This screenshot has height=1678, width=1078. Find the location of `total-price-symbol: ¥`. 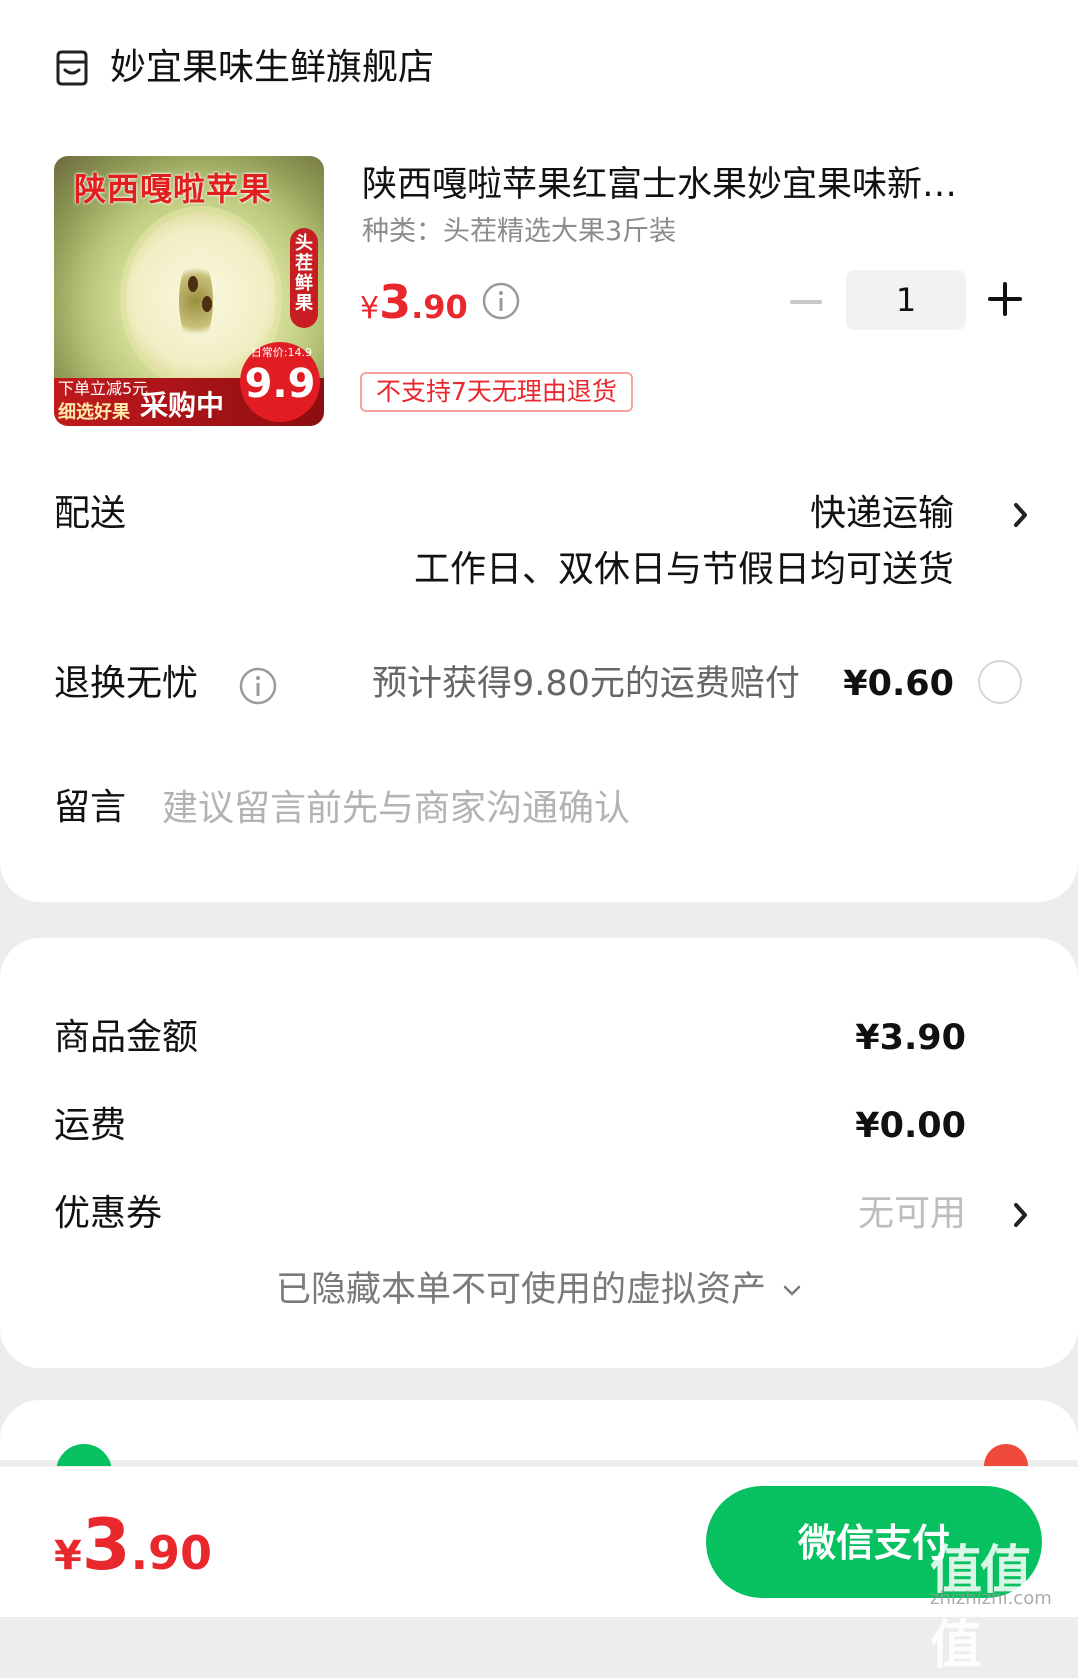

total-price-symbol: ¥ is located at coordinates (68, 1556).